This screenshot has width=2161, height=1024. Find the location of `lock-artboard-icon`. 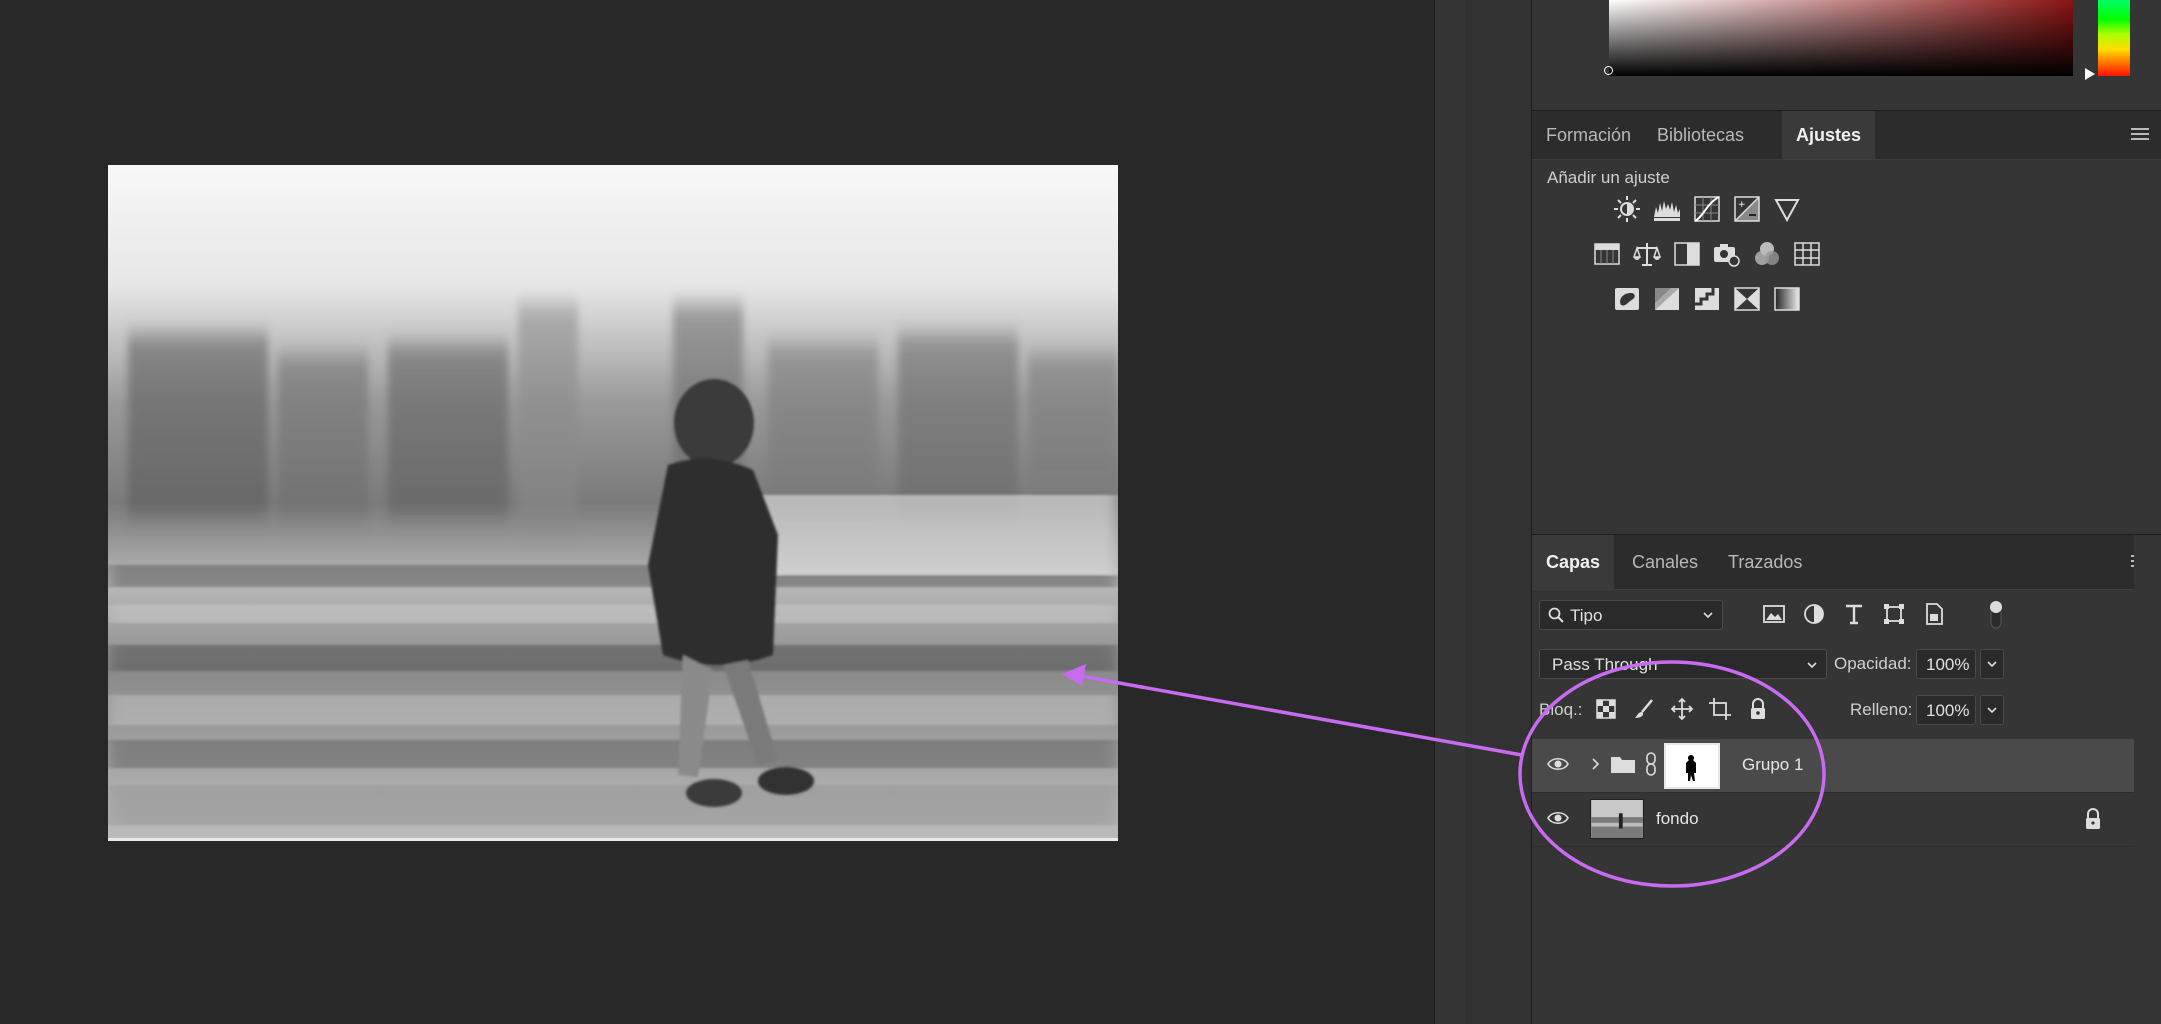

lock-artboard-icon is located at coordinates (1720, 709).